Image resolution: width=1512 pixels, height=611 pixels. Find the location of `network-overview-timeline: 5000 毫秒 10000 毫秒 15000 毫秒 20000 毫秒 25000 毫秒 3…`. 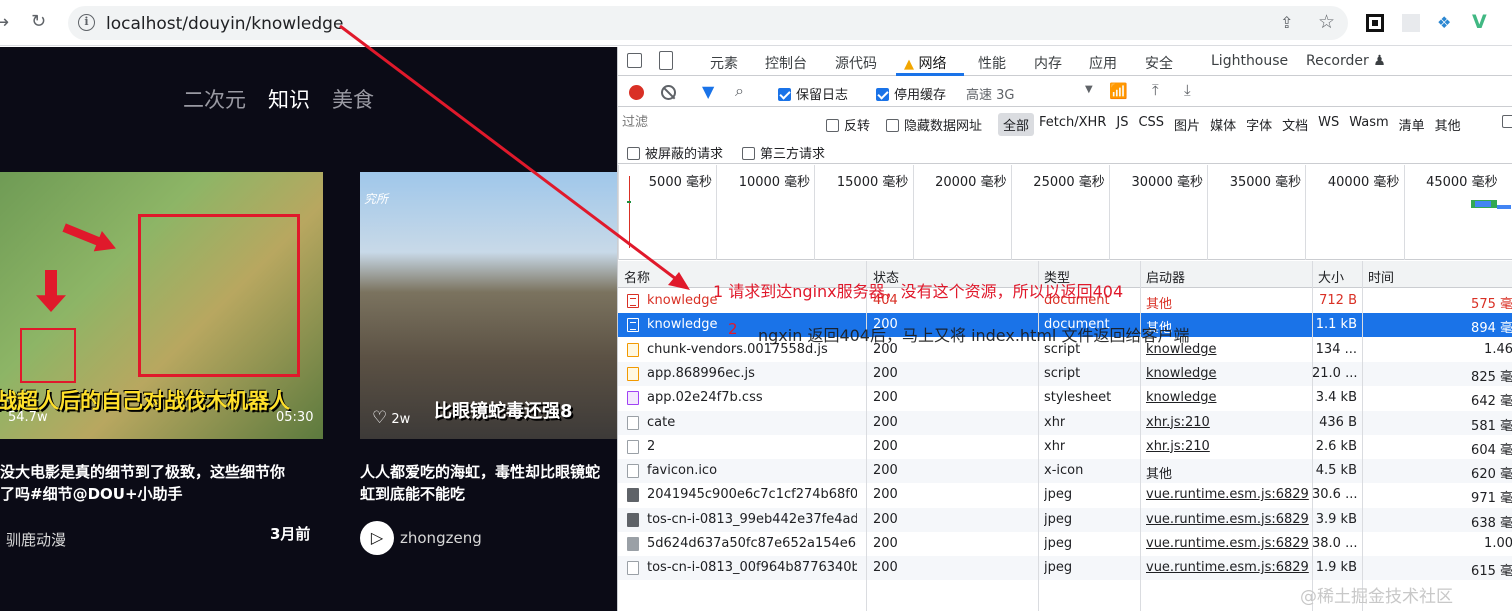

network-overview-timeline: 5000 毫秒 10000 毫秒 15000 毫秒 20000 毫秒 25000 毫秒 3… is located at coordinates (1065, 212).